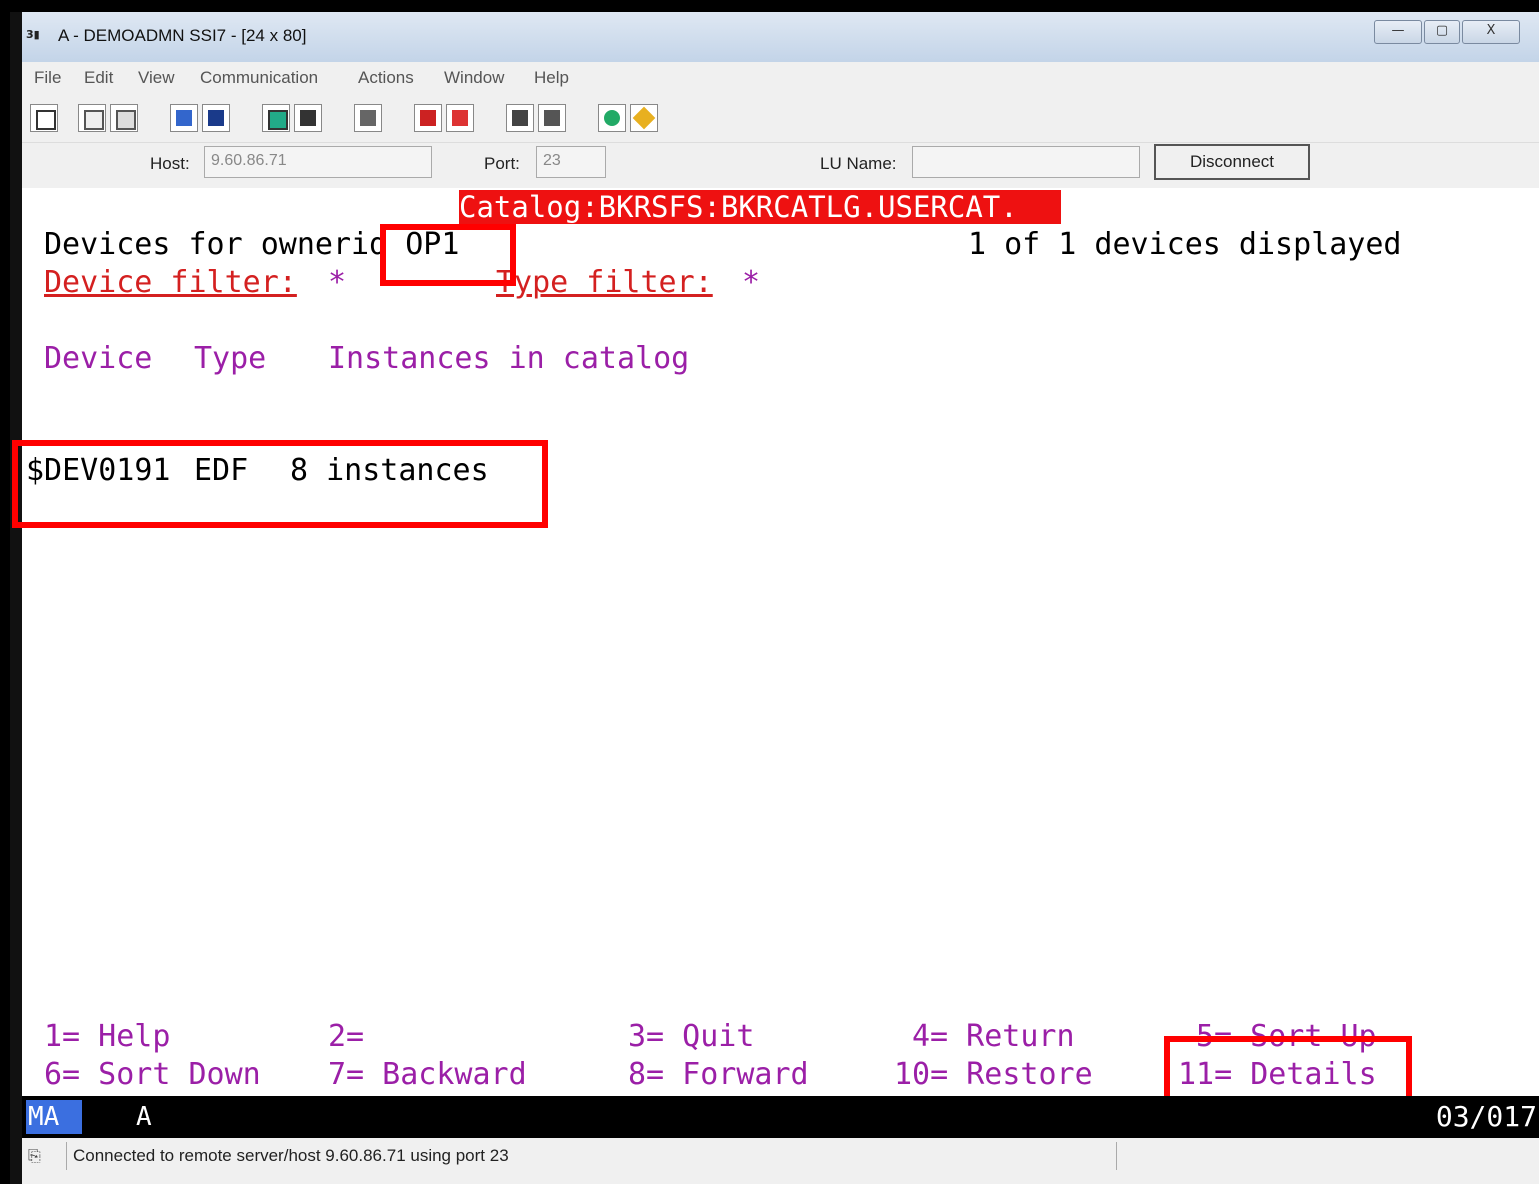 The width and height of the screenshot is (1539, 1184). I want to click on type-filter-input: *, so click(751, 283).